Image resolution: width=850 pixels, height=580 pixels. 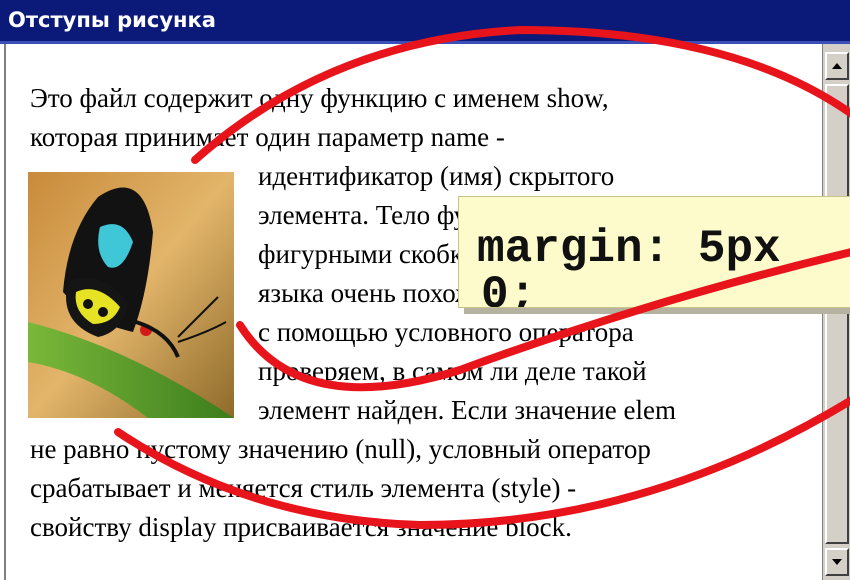 What do you see at coordinates (509, 288) in the screenshot?
I see `callout-line-2: 0;` at bounding box center [509, 288].